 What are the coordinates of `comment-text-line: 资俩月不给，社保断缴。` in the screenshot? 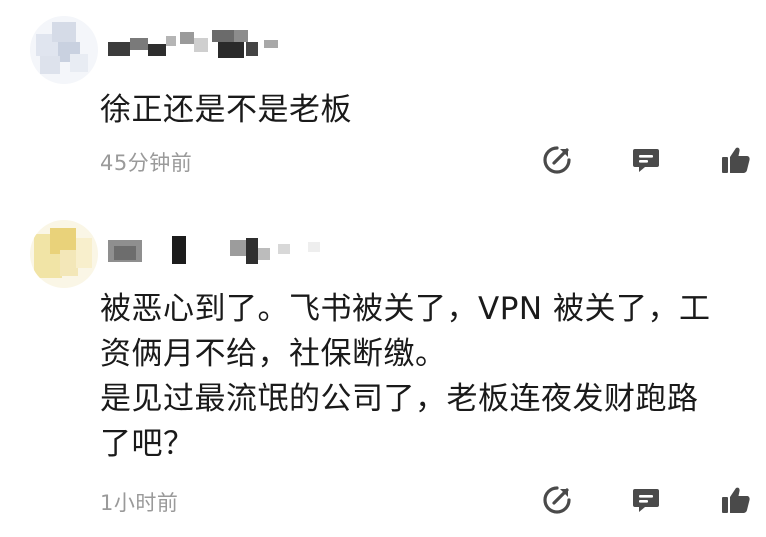 It's located at (273, 354).